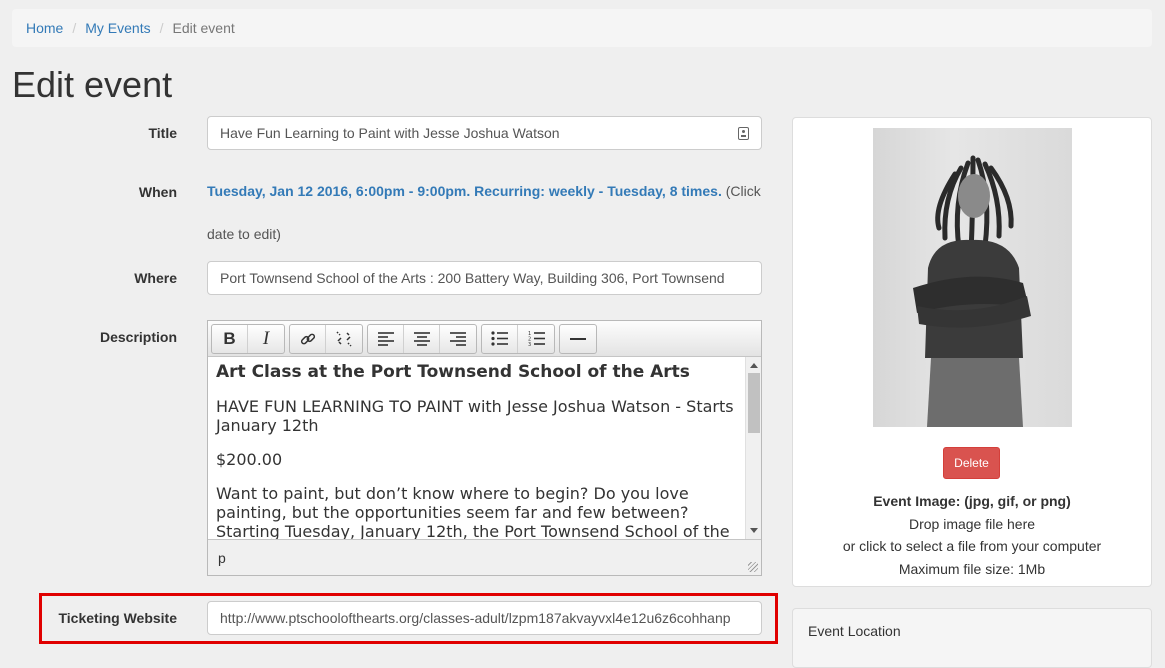 This screenshot has height=668, width=1165. Describe the element at coordinates (971, 463) in the screenshot. I see `delete-image-button: Delete` at that location.